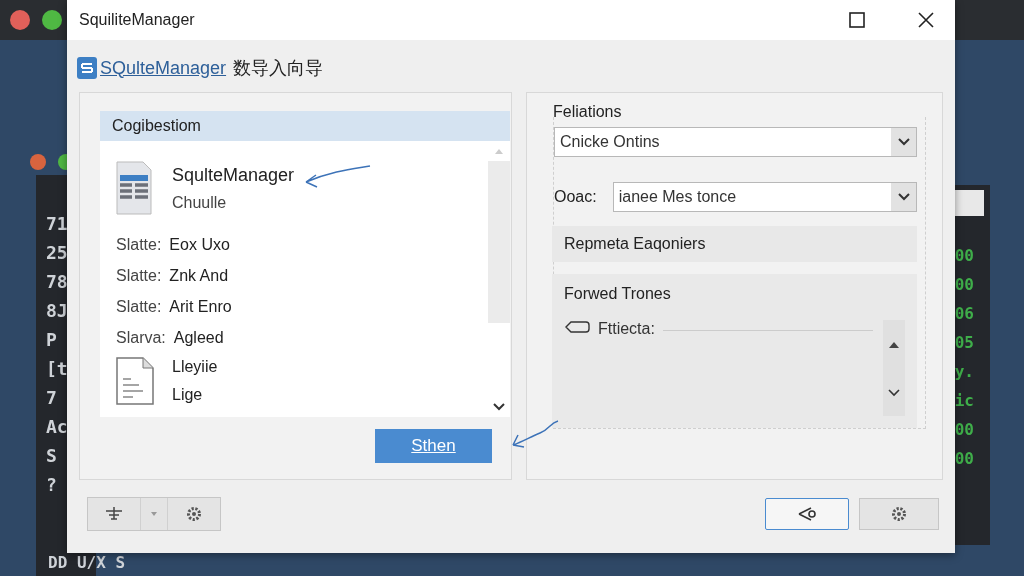  What do you see at coordinates (137, 20) in the screenshot?
I see `window-title: SquiliteManager` at bounding box center [137, 20].